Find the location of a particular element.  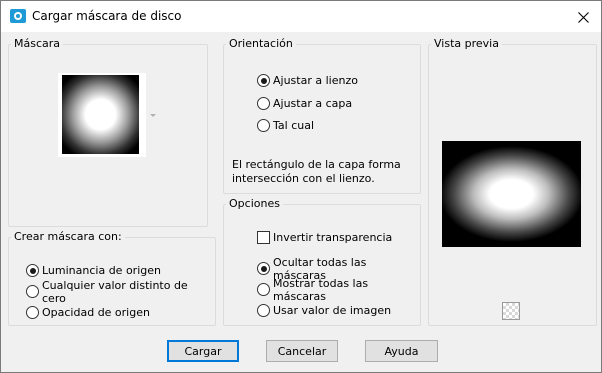

radio-opacity: Opacidad de origen is located at coordinates (88, 312).